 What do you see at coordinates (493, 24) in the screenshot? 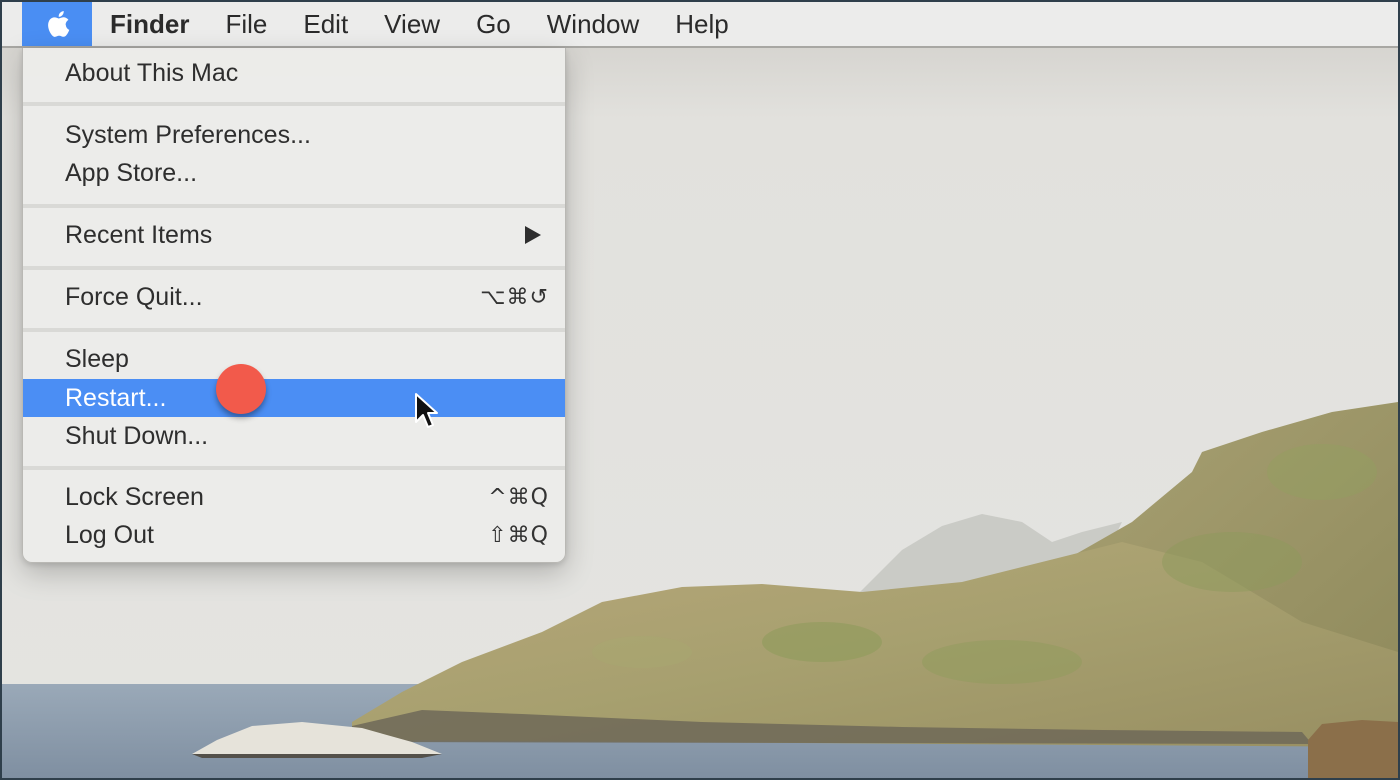
I see `menu-go: Go` at bounding box center [493, 24].